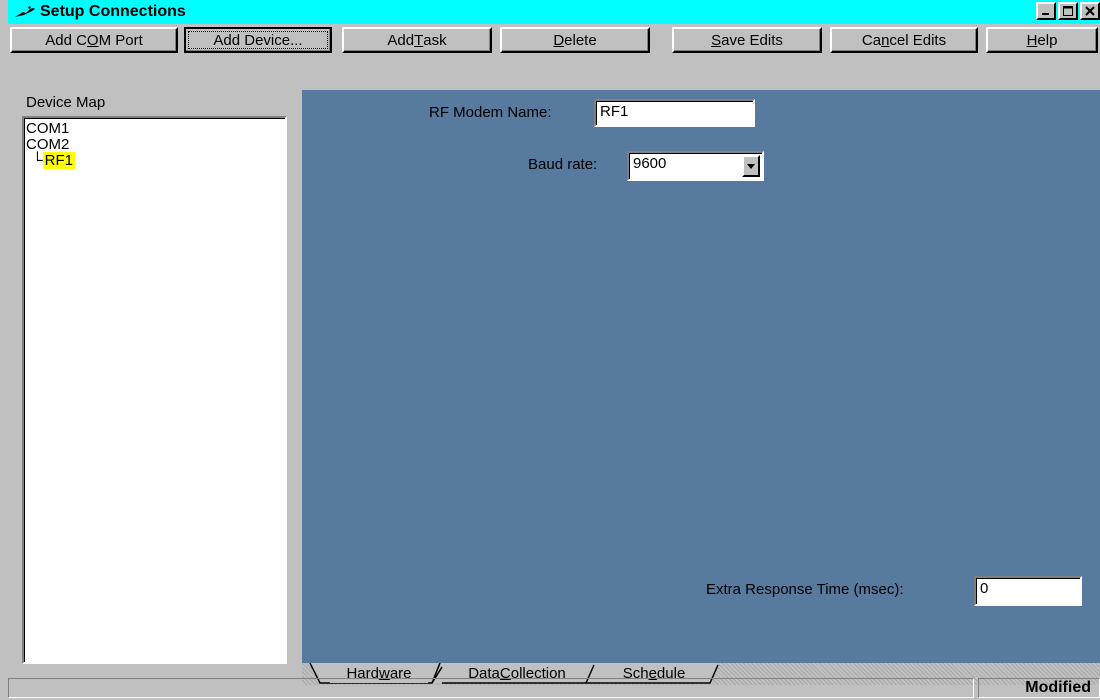 Image resolution: width=1100 pixels, height=700 pixels. Describe the element at coordinates (1032, 40) in the screenshot. I see `help-label-accel: H` at that location.